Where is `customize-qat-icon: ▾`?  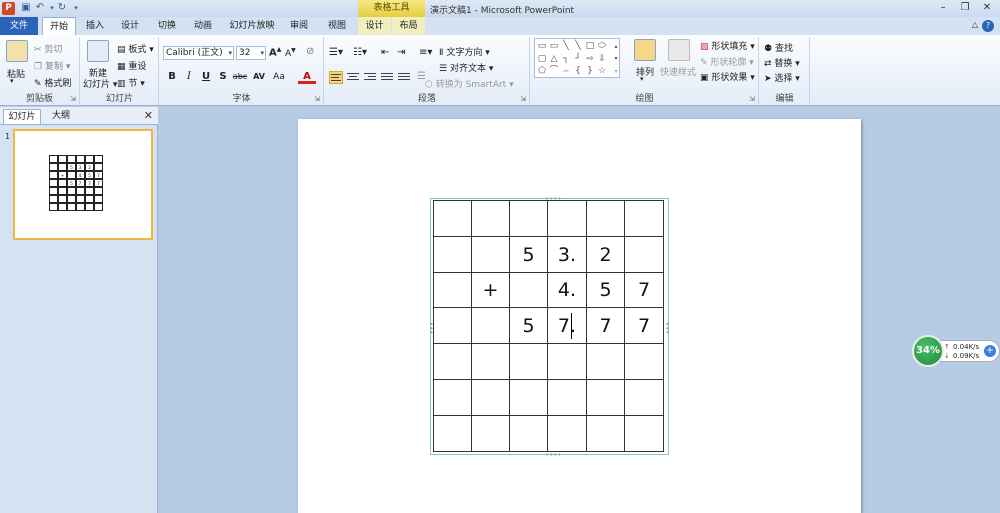
customize-qat-icon: ▾ is located at coordinates (76, 8).